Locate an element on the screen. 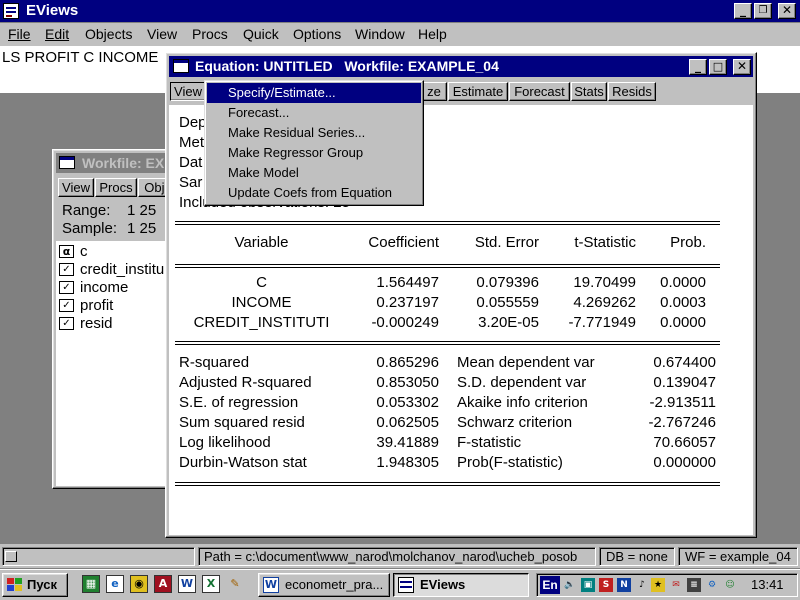 The height and width of the screenshot is (600, 800). stat-value-right: 0.000000 is located at coordinates (684, 462).